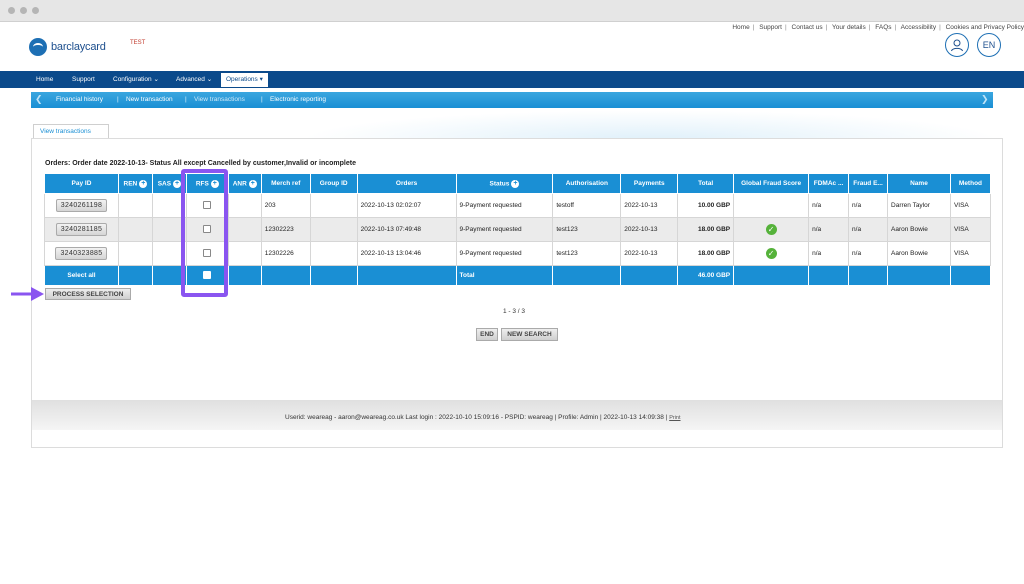 The height and width of the screenshot is (584, 1024). What do you see at coordinates (285, 205) in the screenshot?
I see `merch-ref-cell: 203` at bounding box center [285, 205].